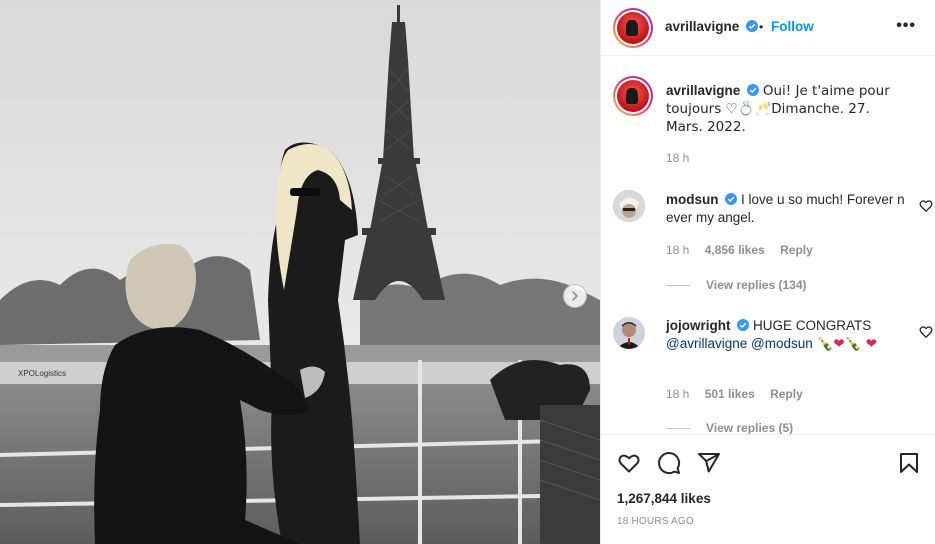  What do you see at coordinates (633, 28) in the screenshot?
I see `author-avatar` at bounding box center [633, 28].